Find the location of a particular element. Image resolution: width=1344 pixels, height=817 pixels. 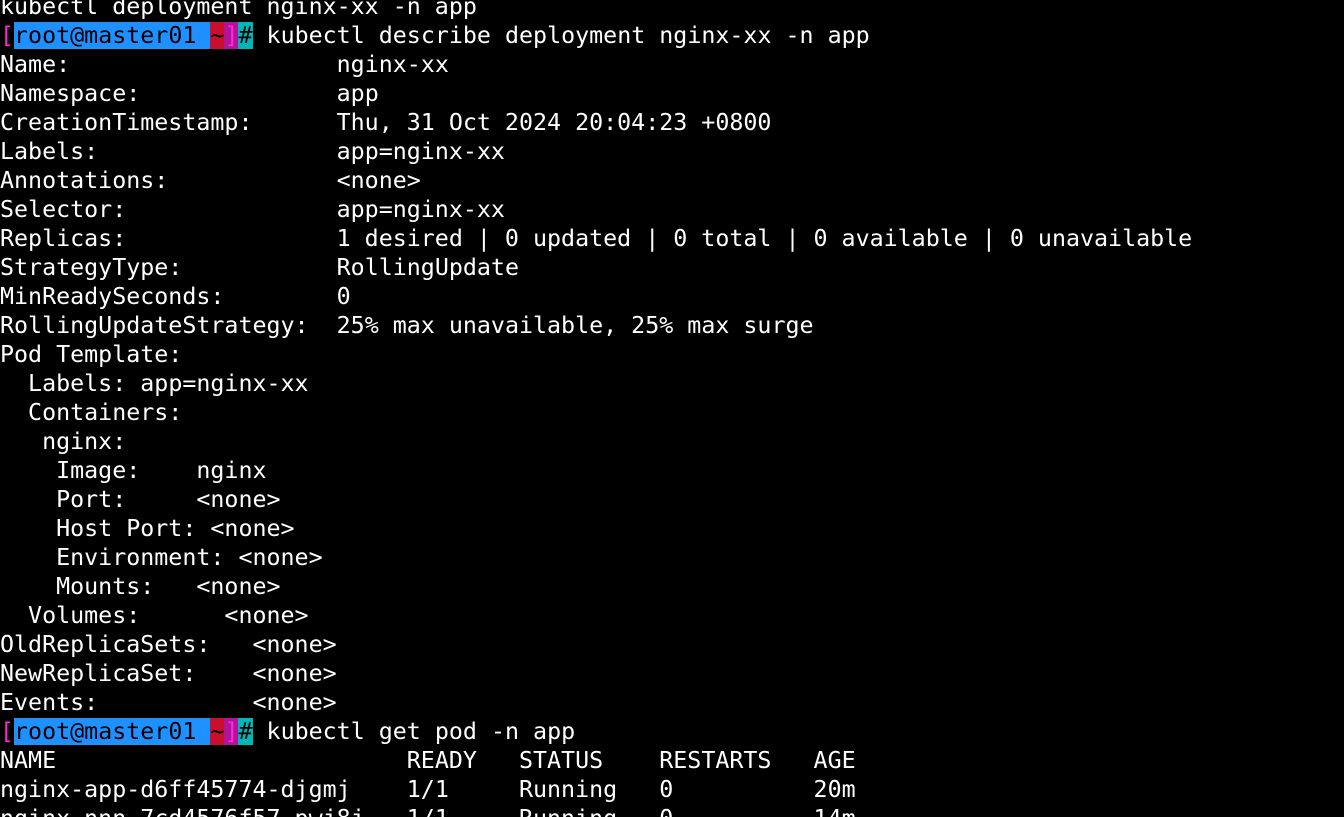

clipped-output-text: kubectl deployment nginx-xx -n app is located at coordinates (238, 10).